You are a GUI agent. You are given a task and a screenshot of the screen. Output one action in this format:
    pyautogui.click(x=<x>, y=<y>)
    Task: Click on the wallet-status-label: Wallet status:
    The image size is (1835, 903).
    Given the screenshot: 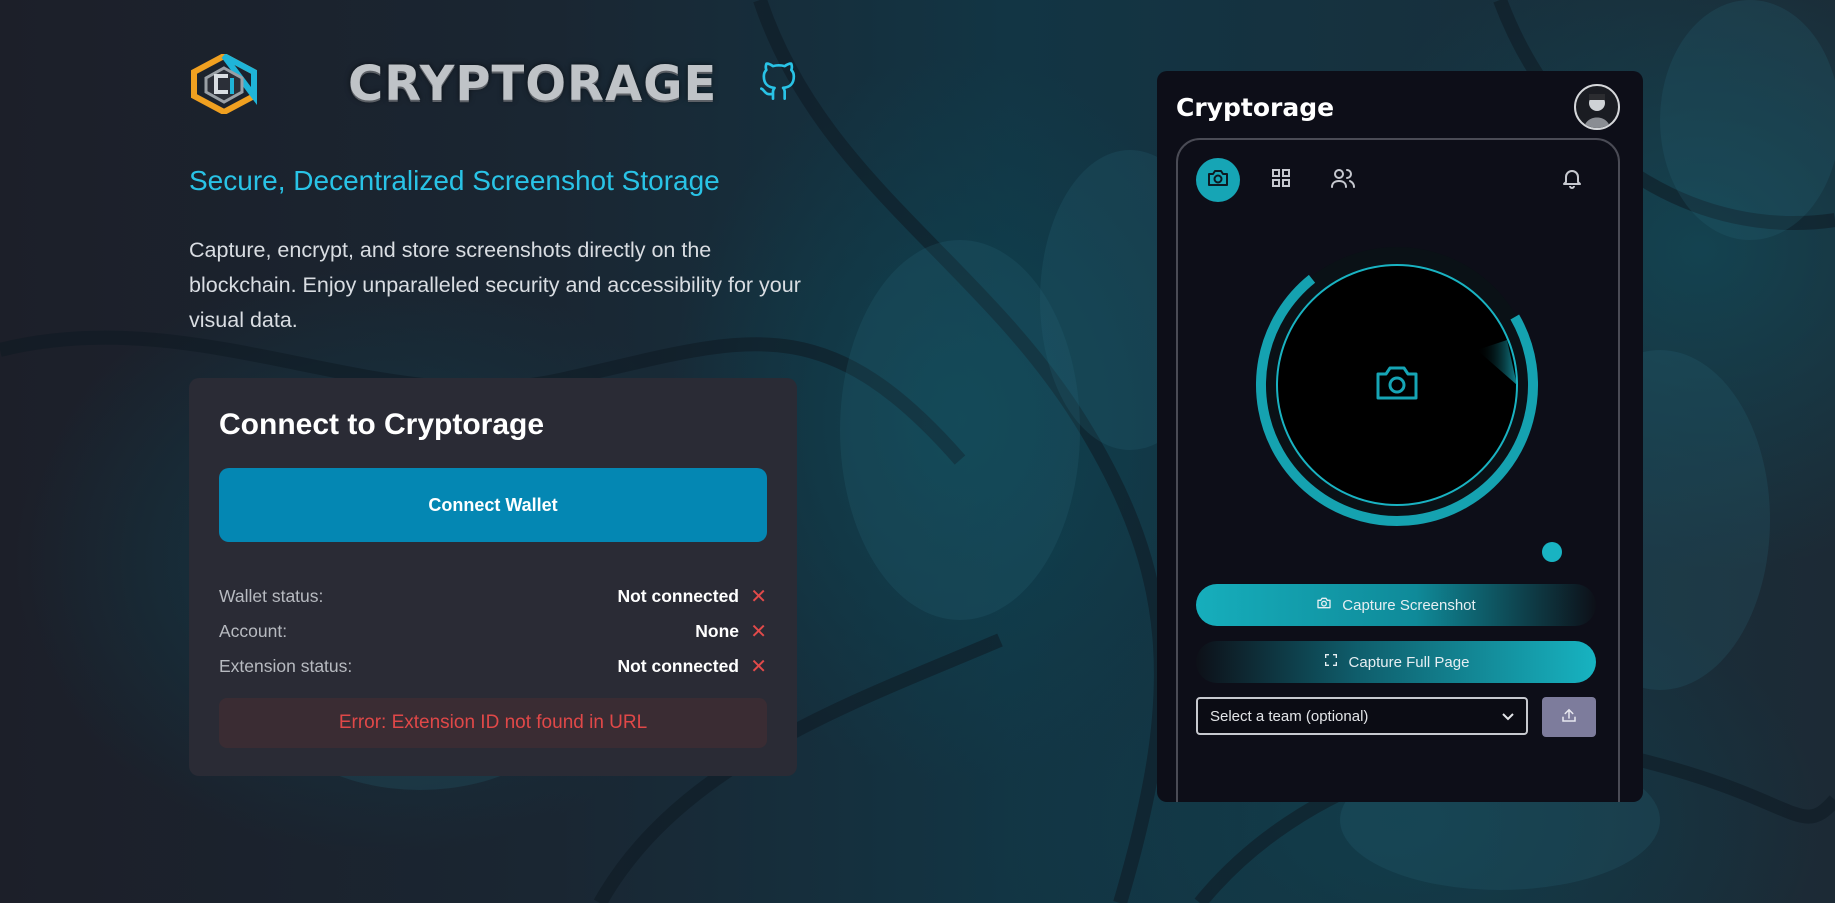 What is the action you would take?
    pyautogui.click(x=271, y=596)
    